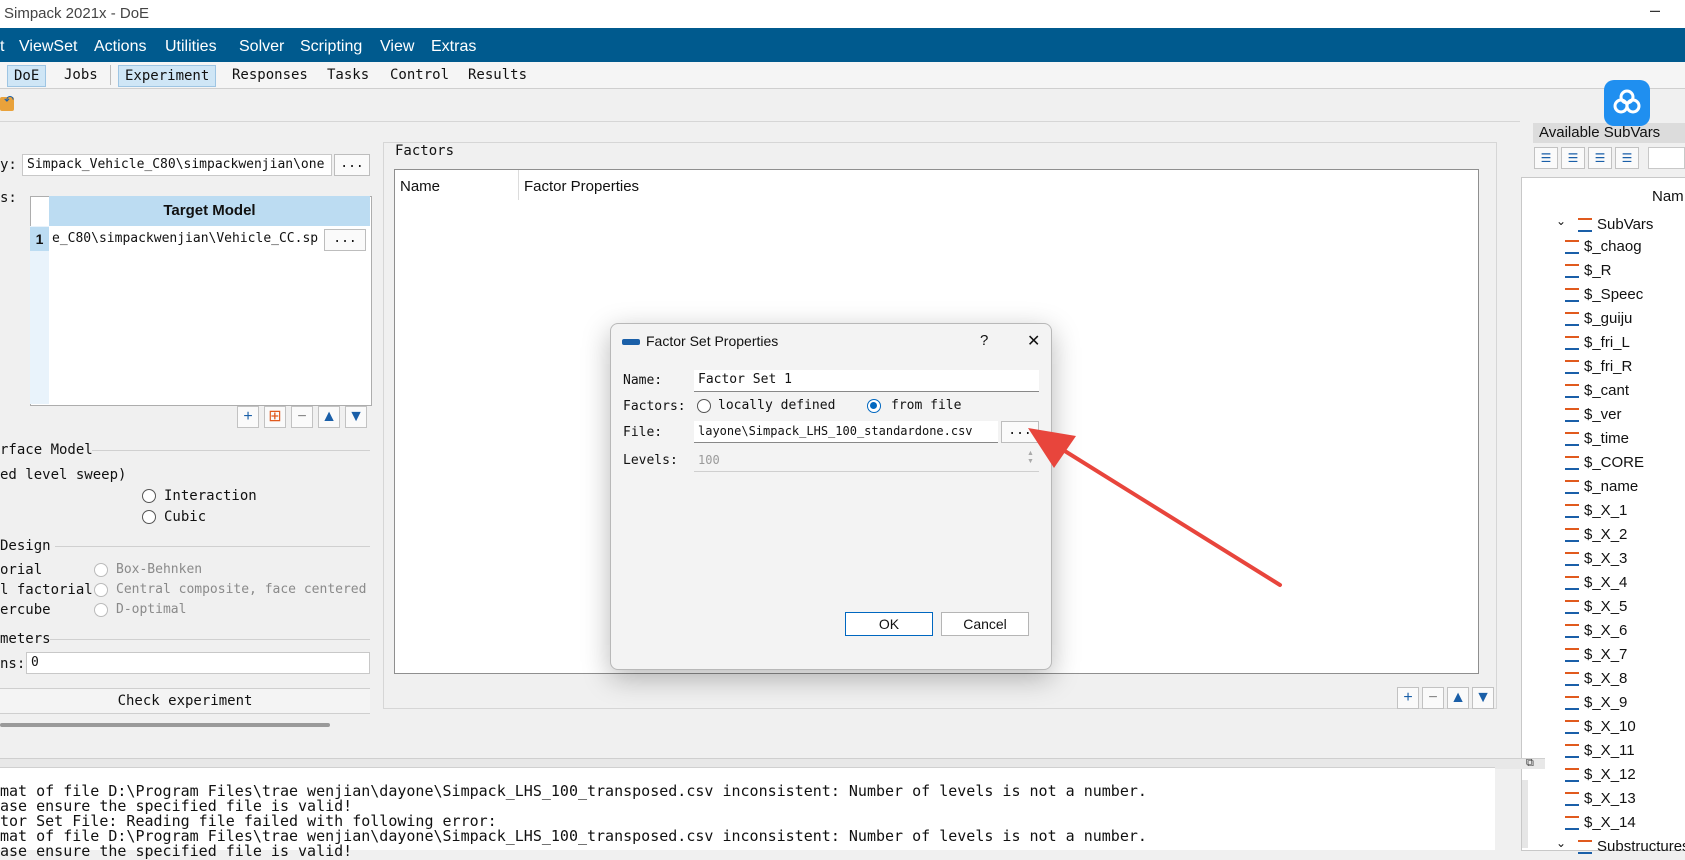 The width and height of the screenshot is (1685, 860). Describe the element at coordinates (1596, 510) in the screenshot. I see `subvar-item: $_X_1` at that location.